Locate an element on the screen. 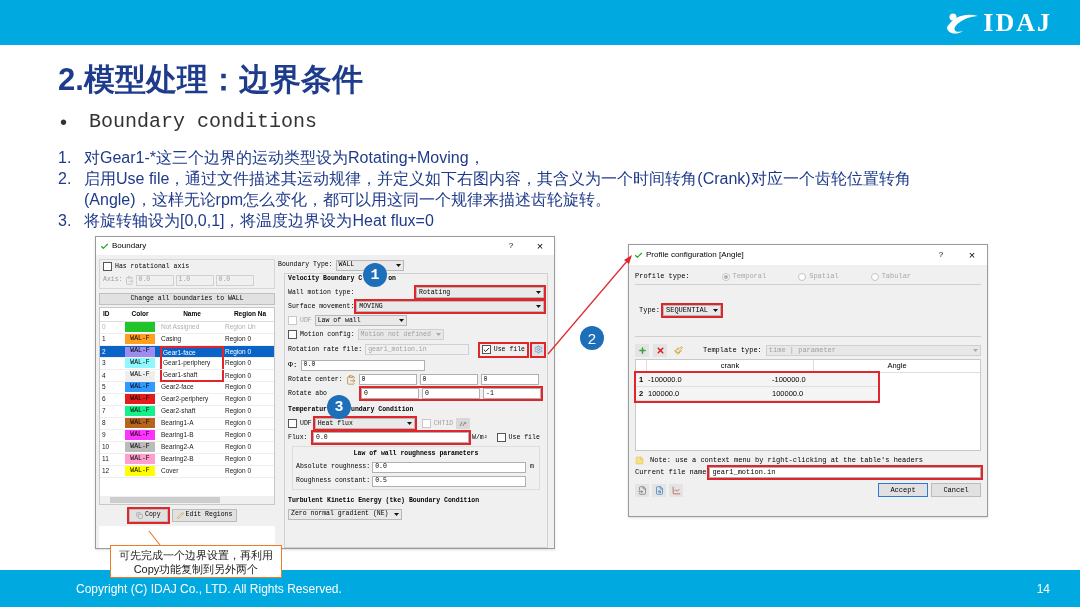  logo-text: IDAJ is located at coordinates (1017, 23).